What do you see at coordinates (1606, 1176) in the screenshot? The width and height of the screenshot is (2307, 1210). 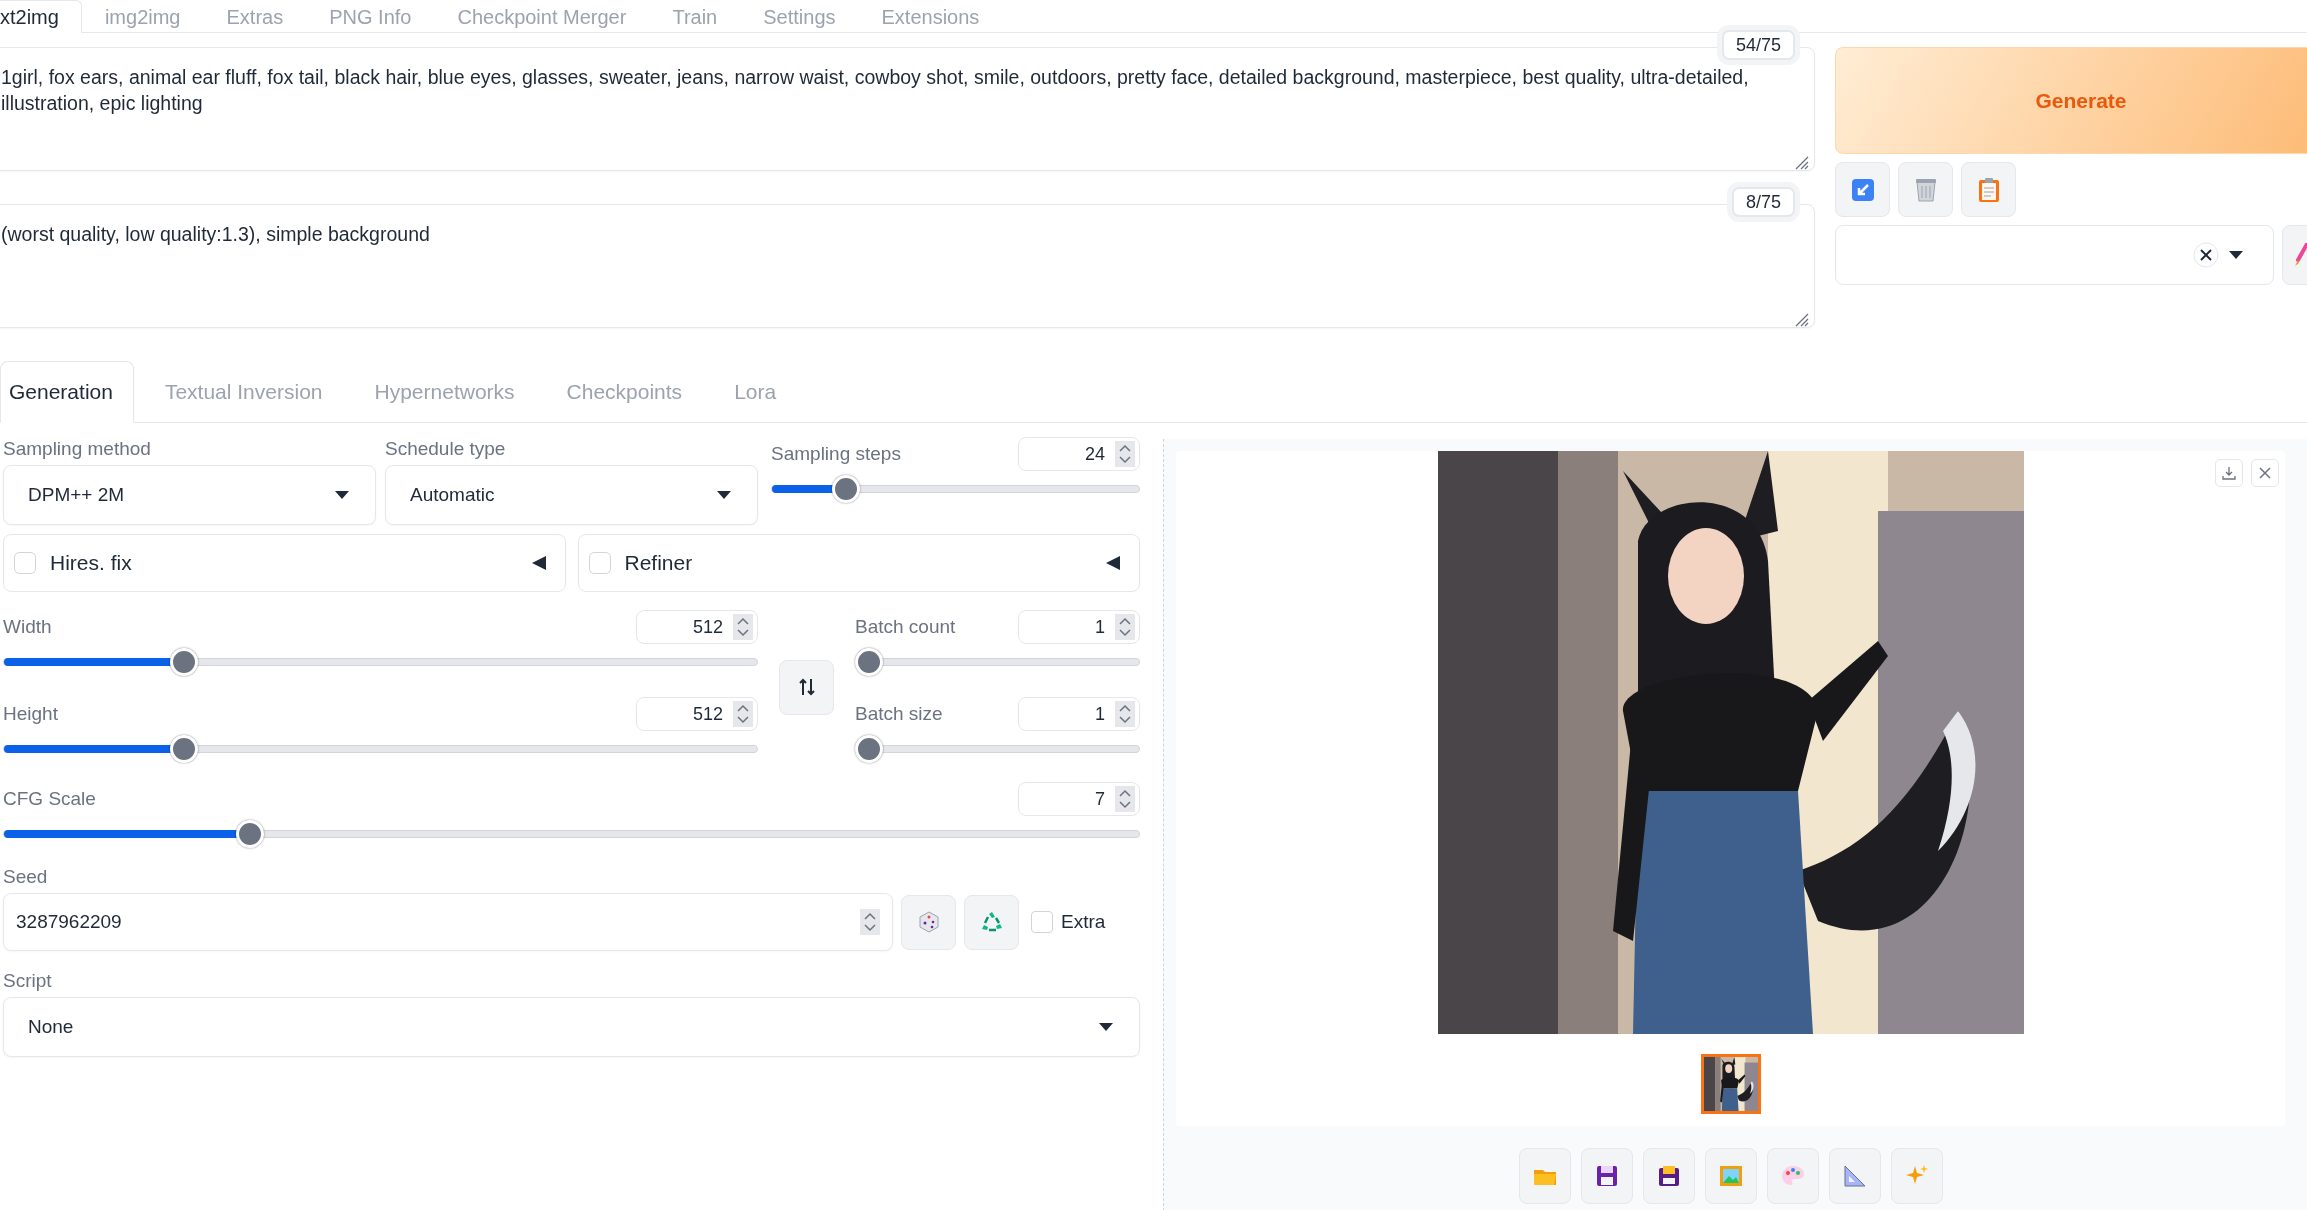 I see `save-button` at bounding box center [1606, 1176].